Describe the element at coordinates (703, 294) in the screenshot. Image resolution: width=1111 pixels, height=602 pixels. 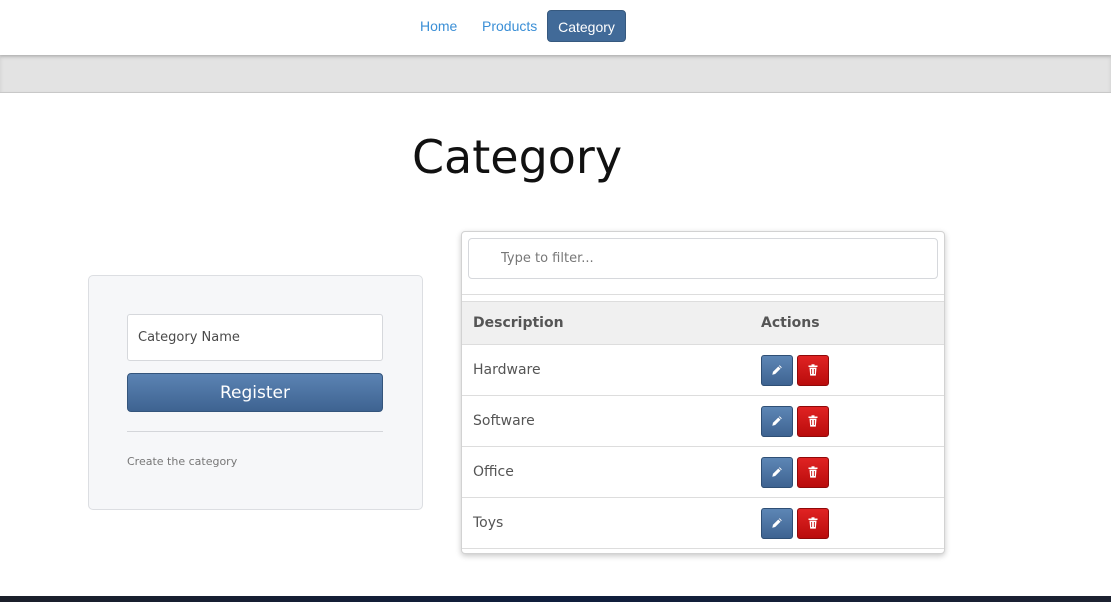
I see `filter-divider` at that location.